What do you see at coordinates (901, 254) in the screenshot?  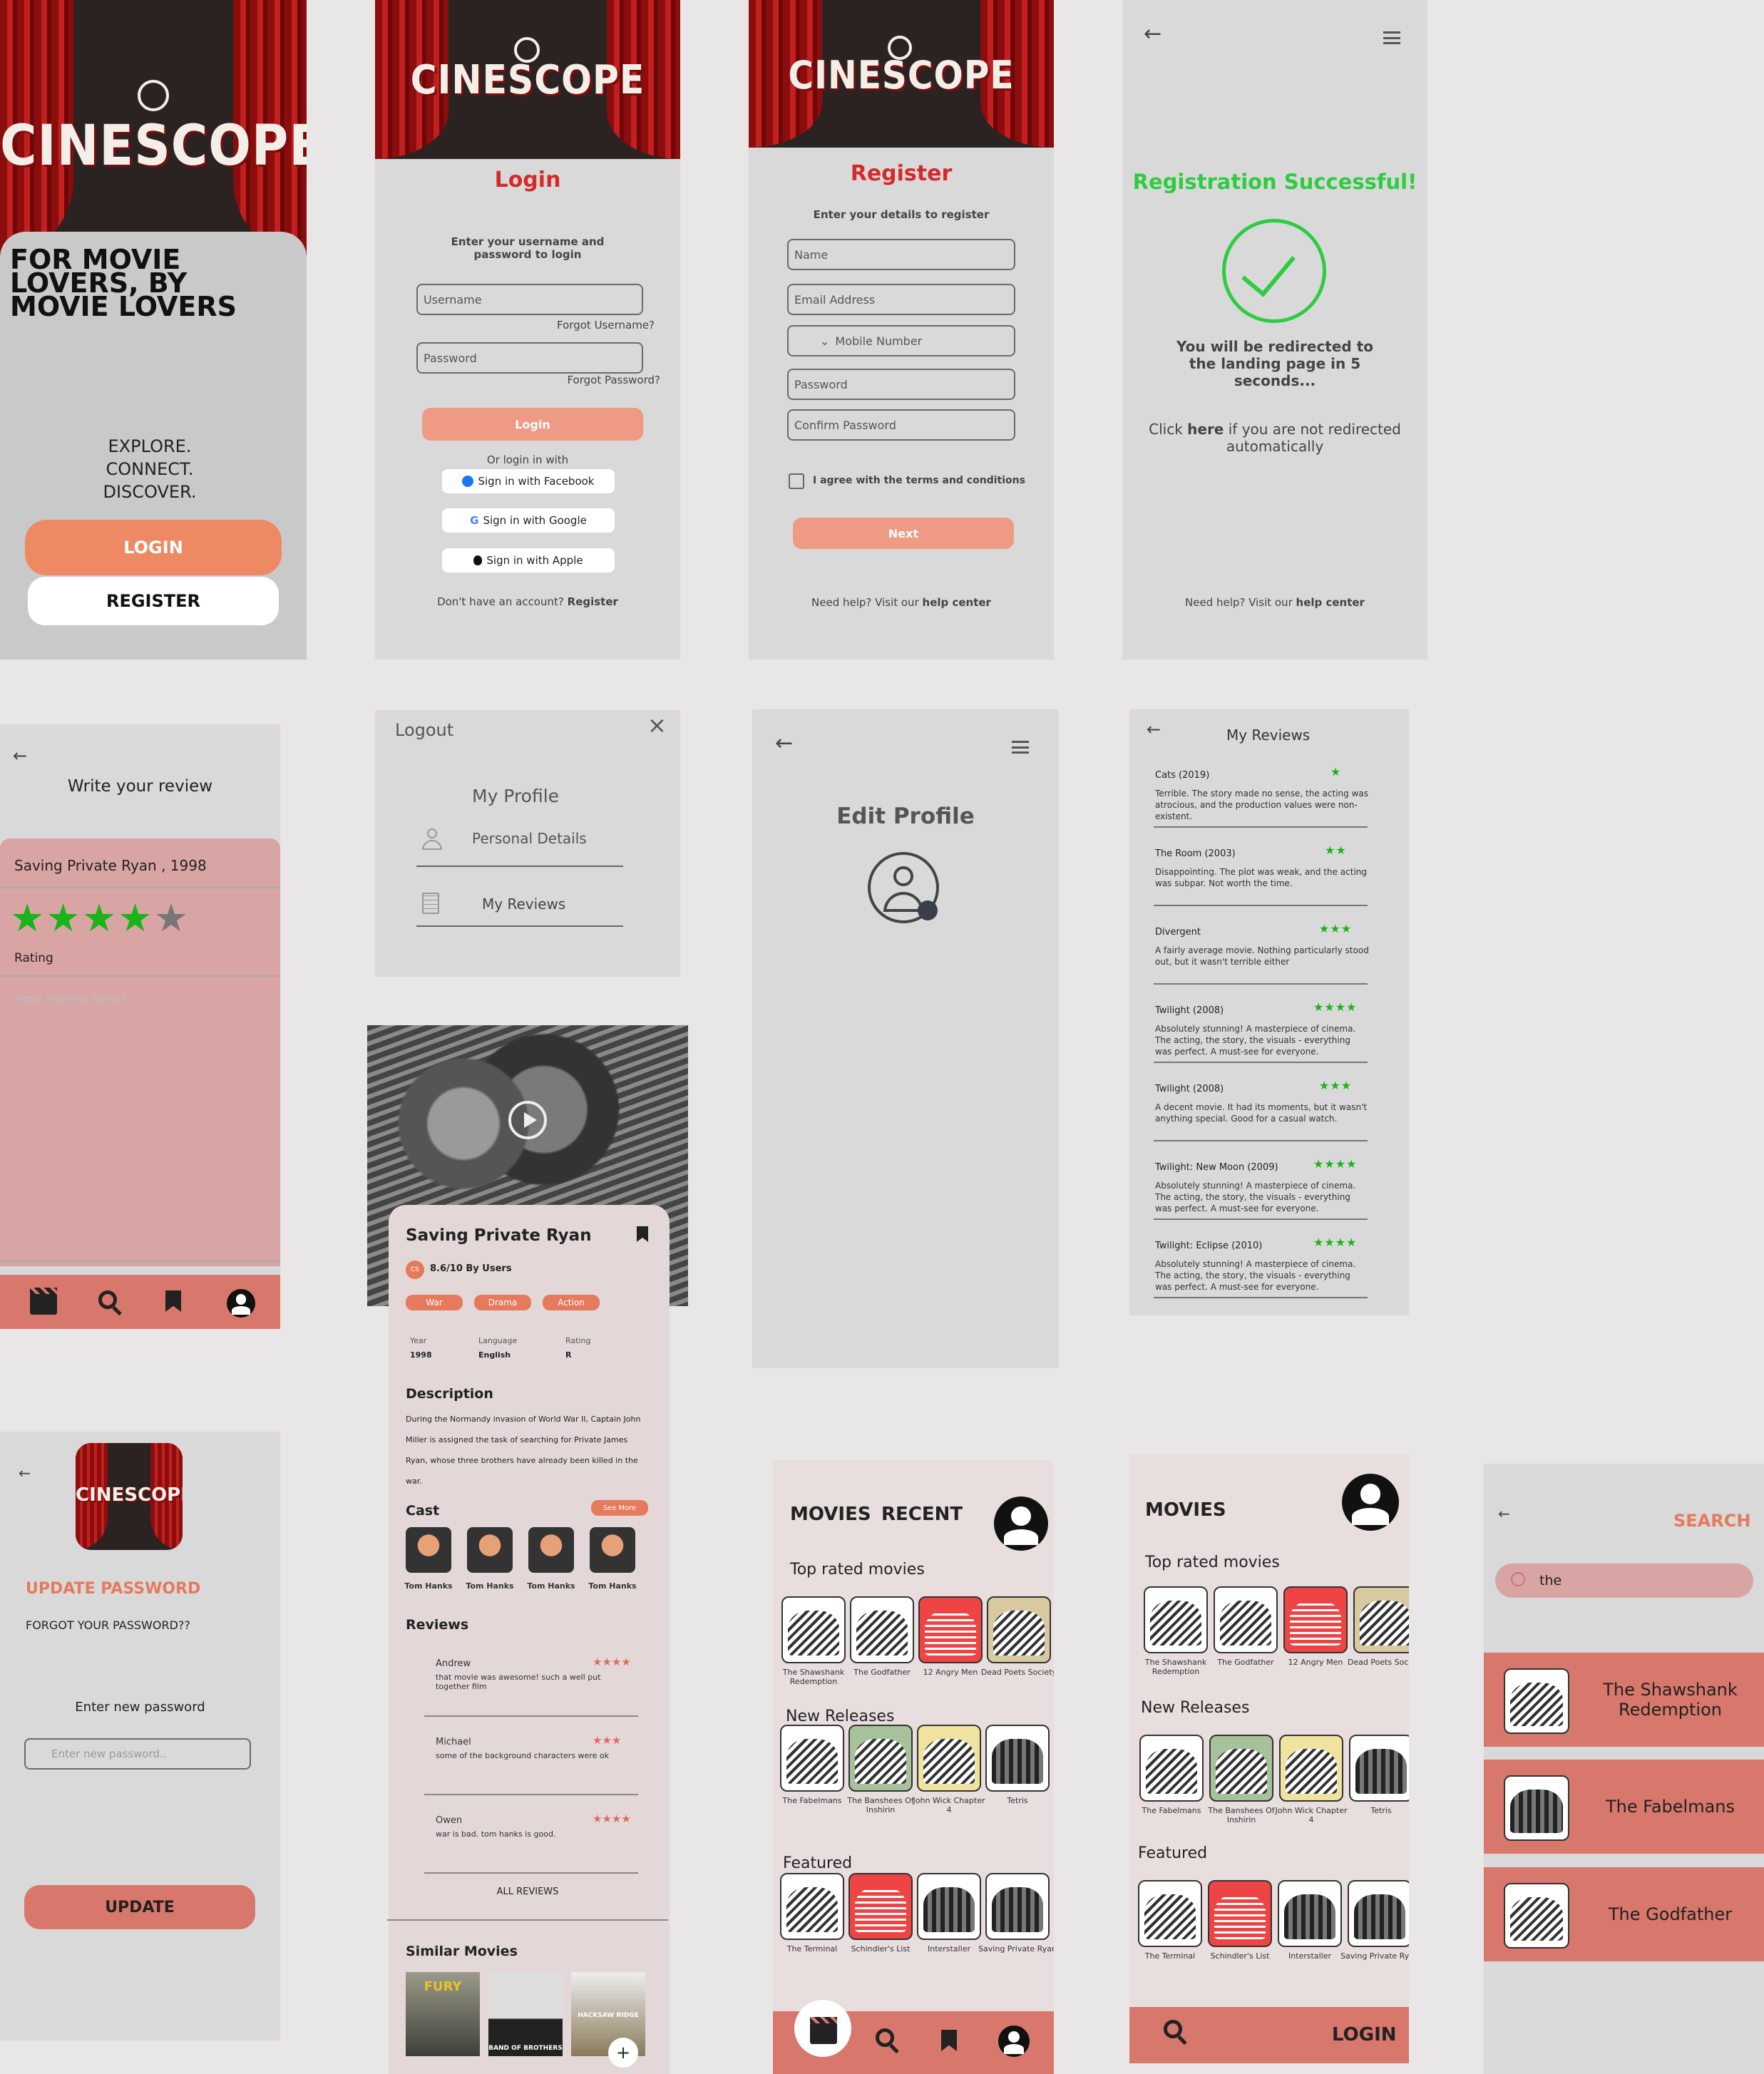 I see `name-input: Name` at bounding box center [901, 254].